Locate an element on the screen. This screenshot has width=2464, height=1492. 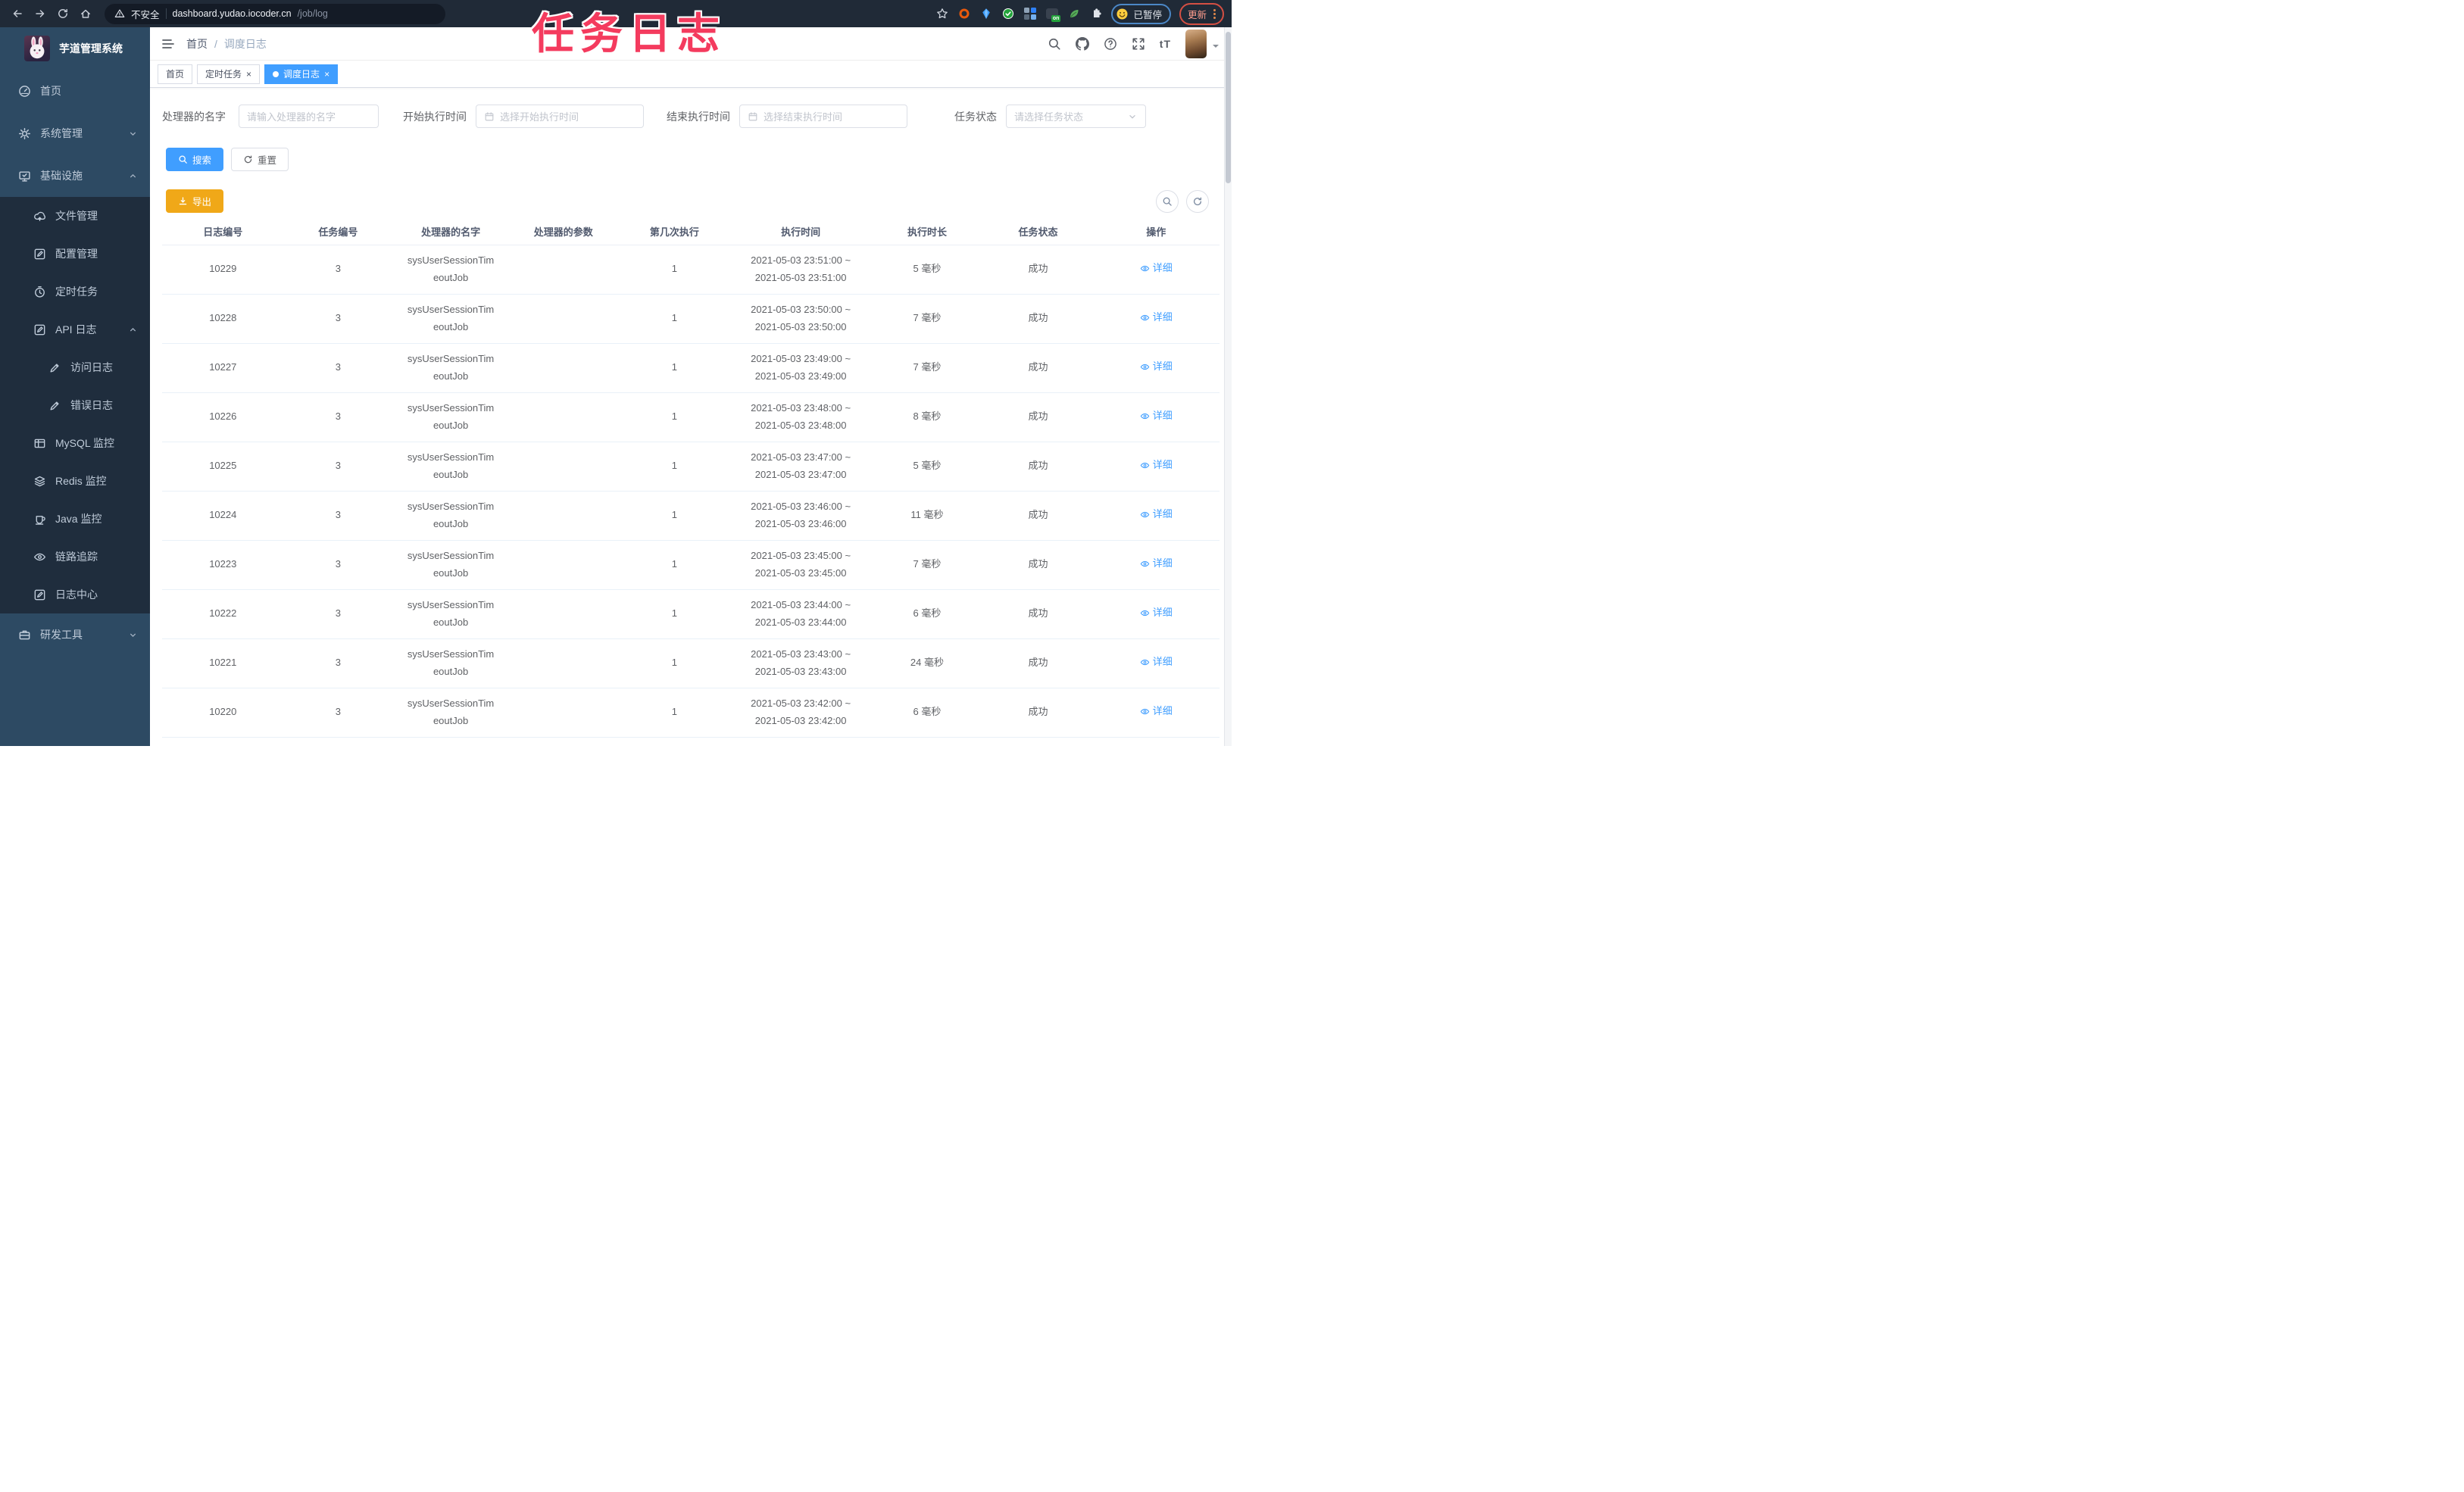
menu-label: 日志中心 is located at coordinates (76, 594).